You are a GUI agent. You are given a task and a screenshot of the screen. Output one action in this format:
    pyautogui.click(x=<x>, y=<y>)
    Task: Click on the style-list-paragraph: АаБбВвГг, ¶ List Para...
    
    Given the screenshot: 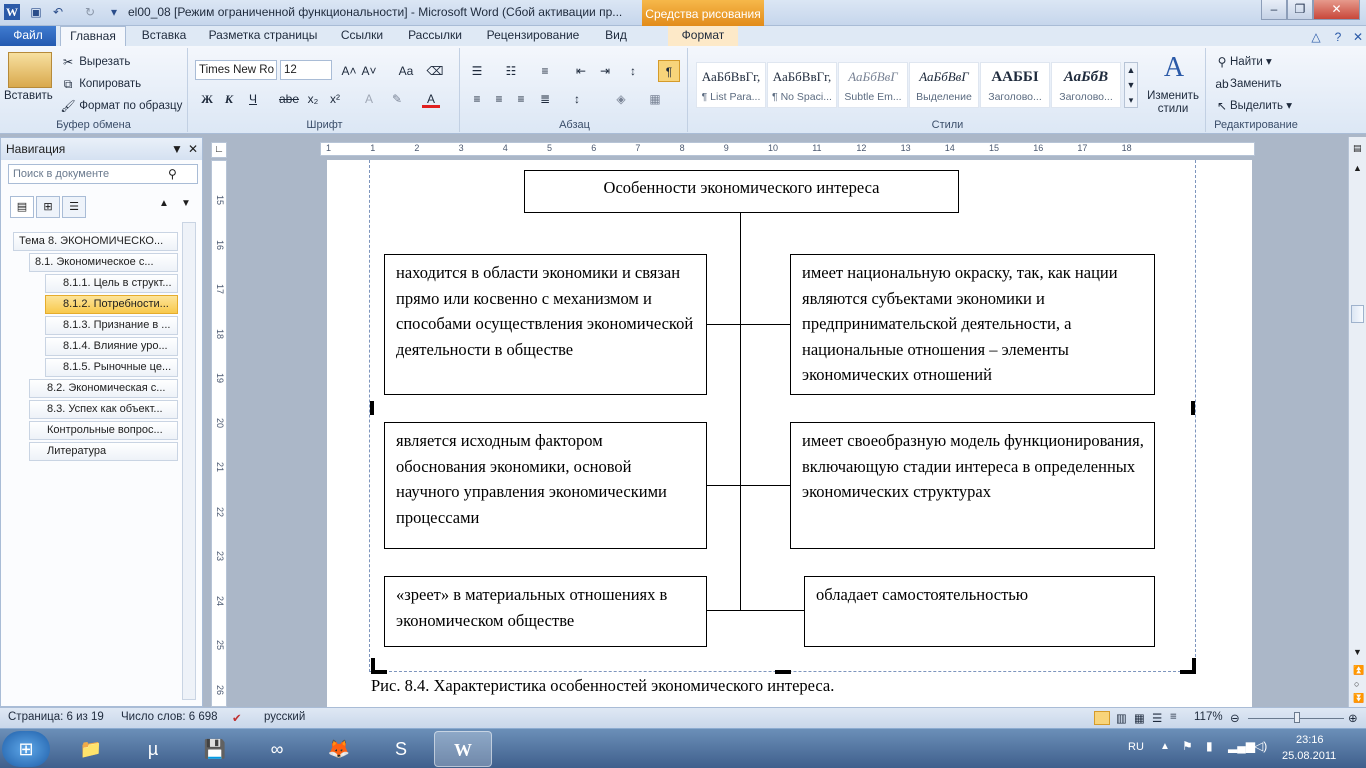 What is the action you would take?
    pyautogui.click(x=731, y=85)
    